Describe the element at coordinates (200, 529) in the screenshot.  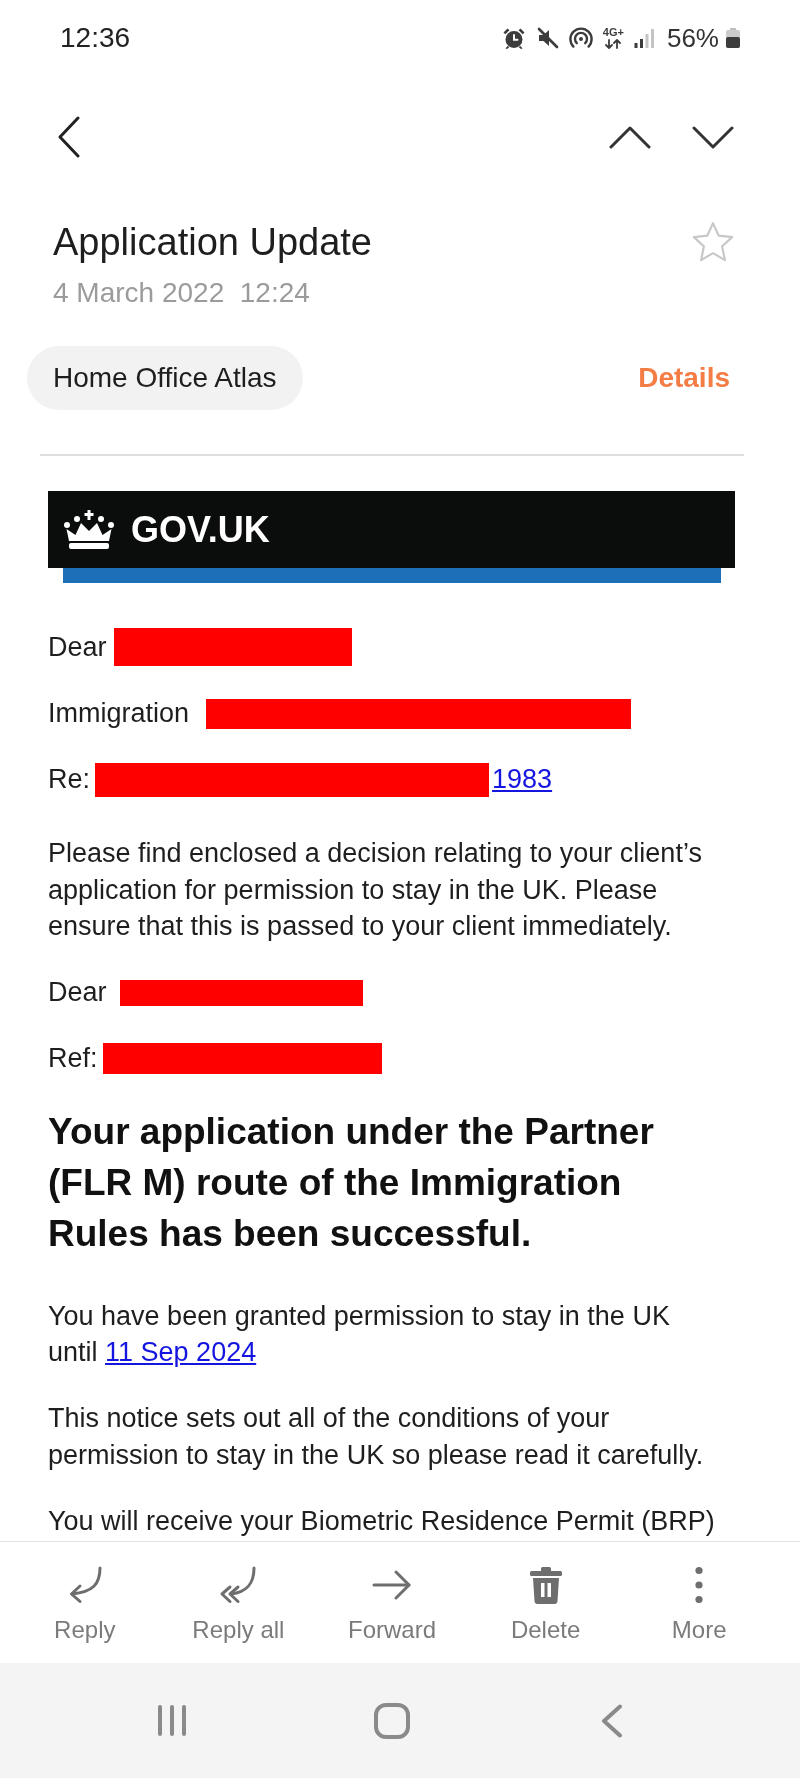
I see `banner-title: GOV.UK` at that location.